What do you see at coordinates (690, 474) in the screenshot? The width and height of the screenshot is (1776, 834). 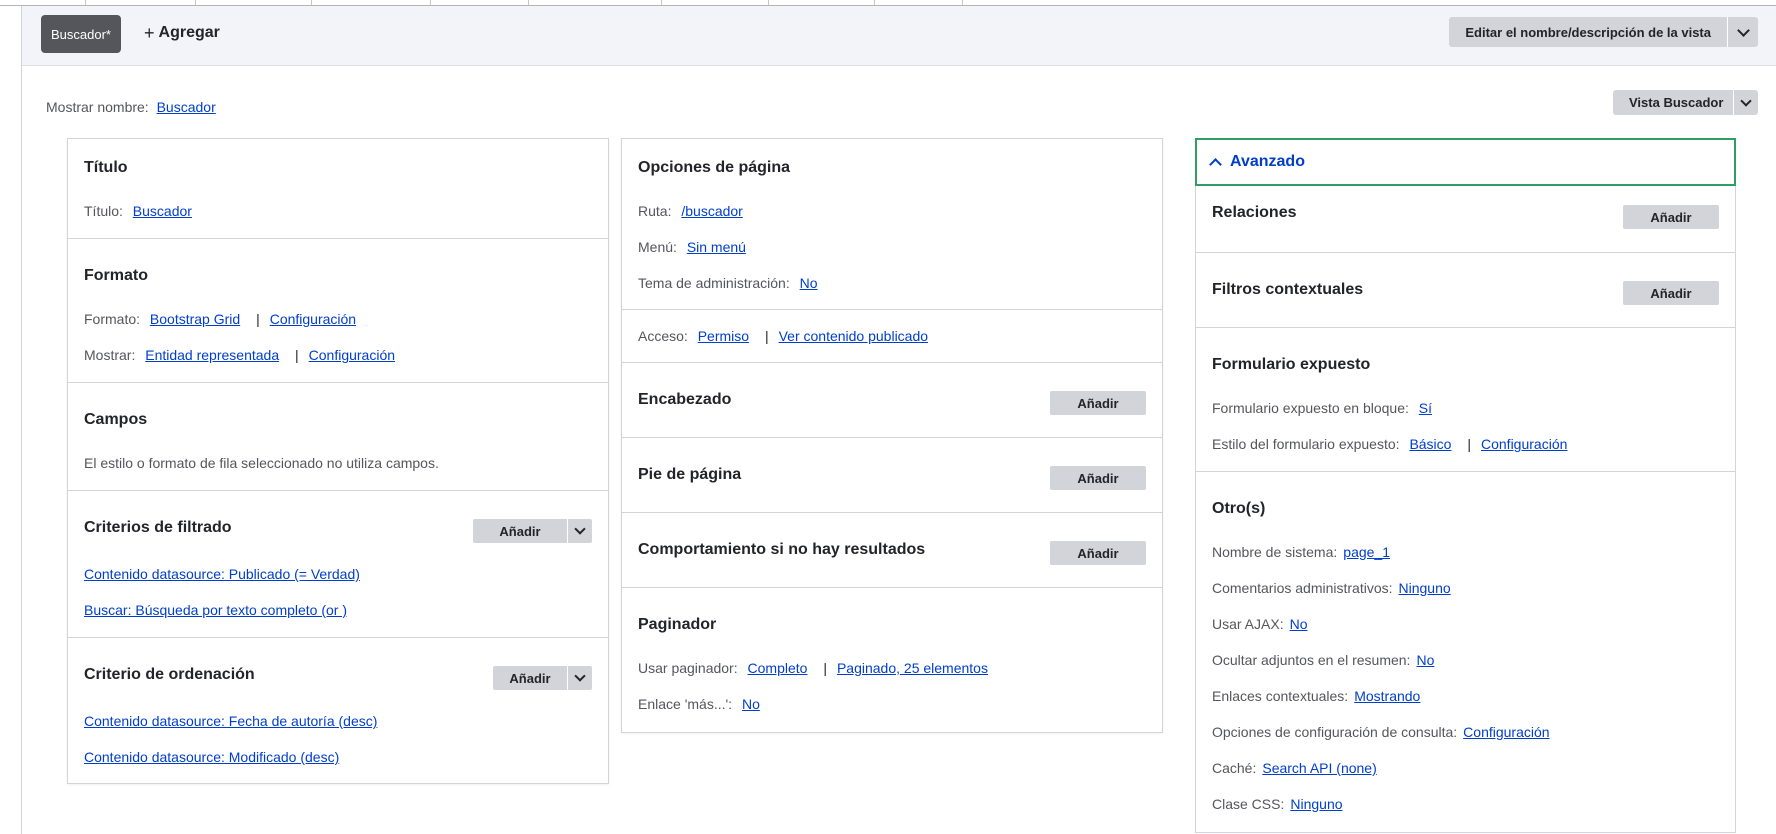 I see `section-heading: Pie de página` at bounding box center [690, 474].